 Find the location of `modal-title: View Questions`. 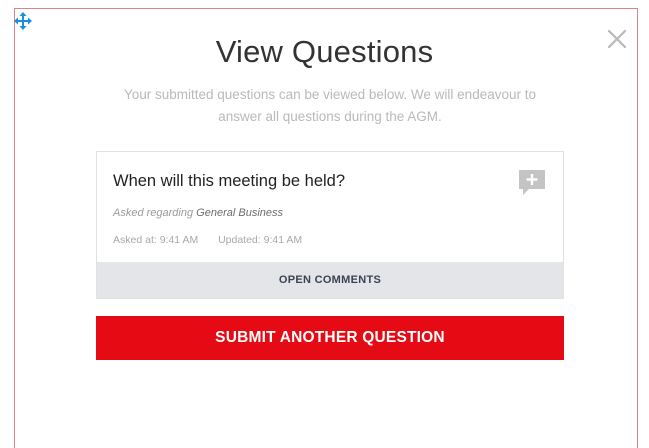

modal-title: View Questions is located at coordinates (324, 51).